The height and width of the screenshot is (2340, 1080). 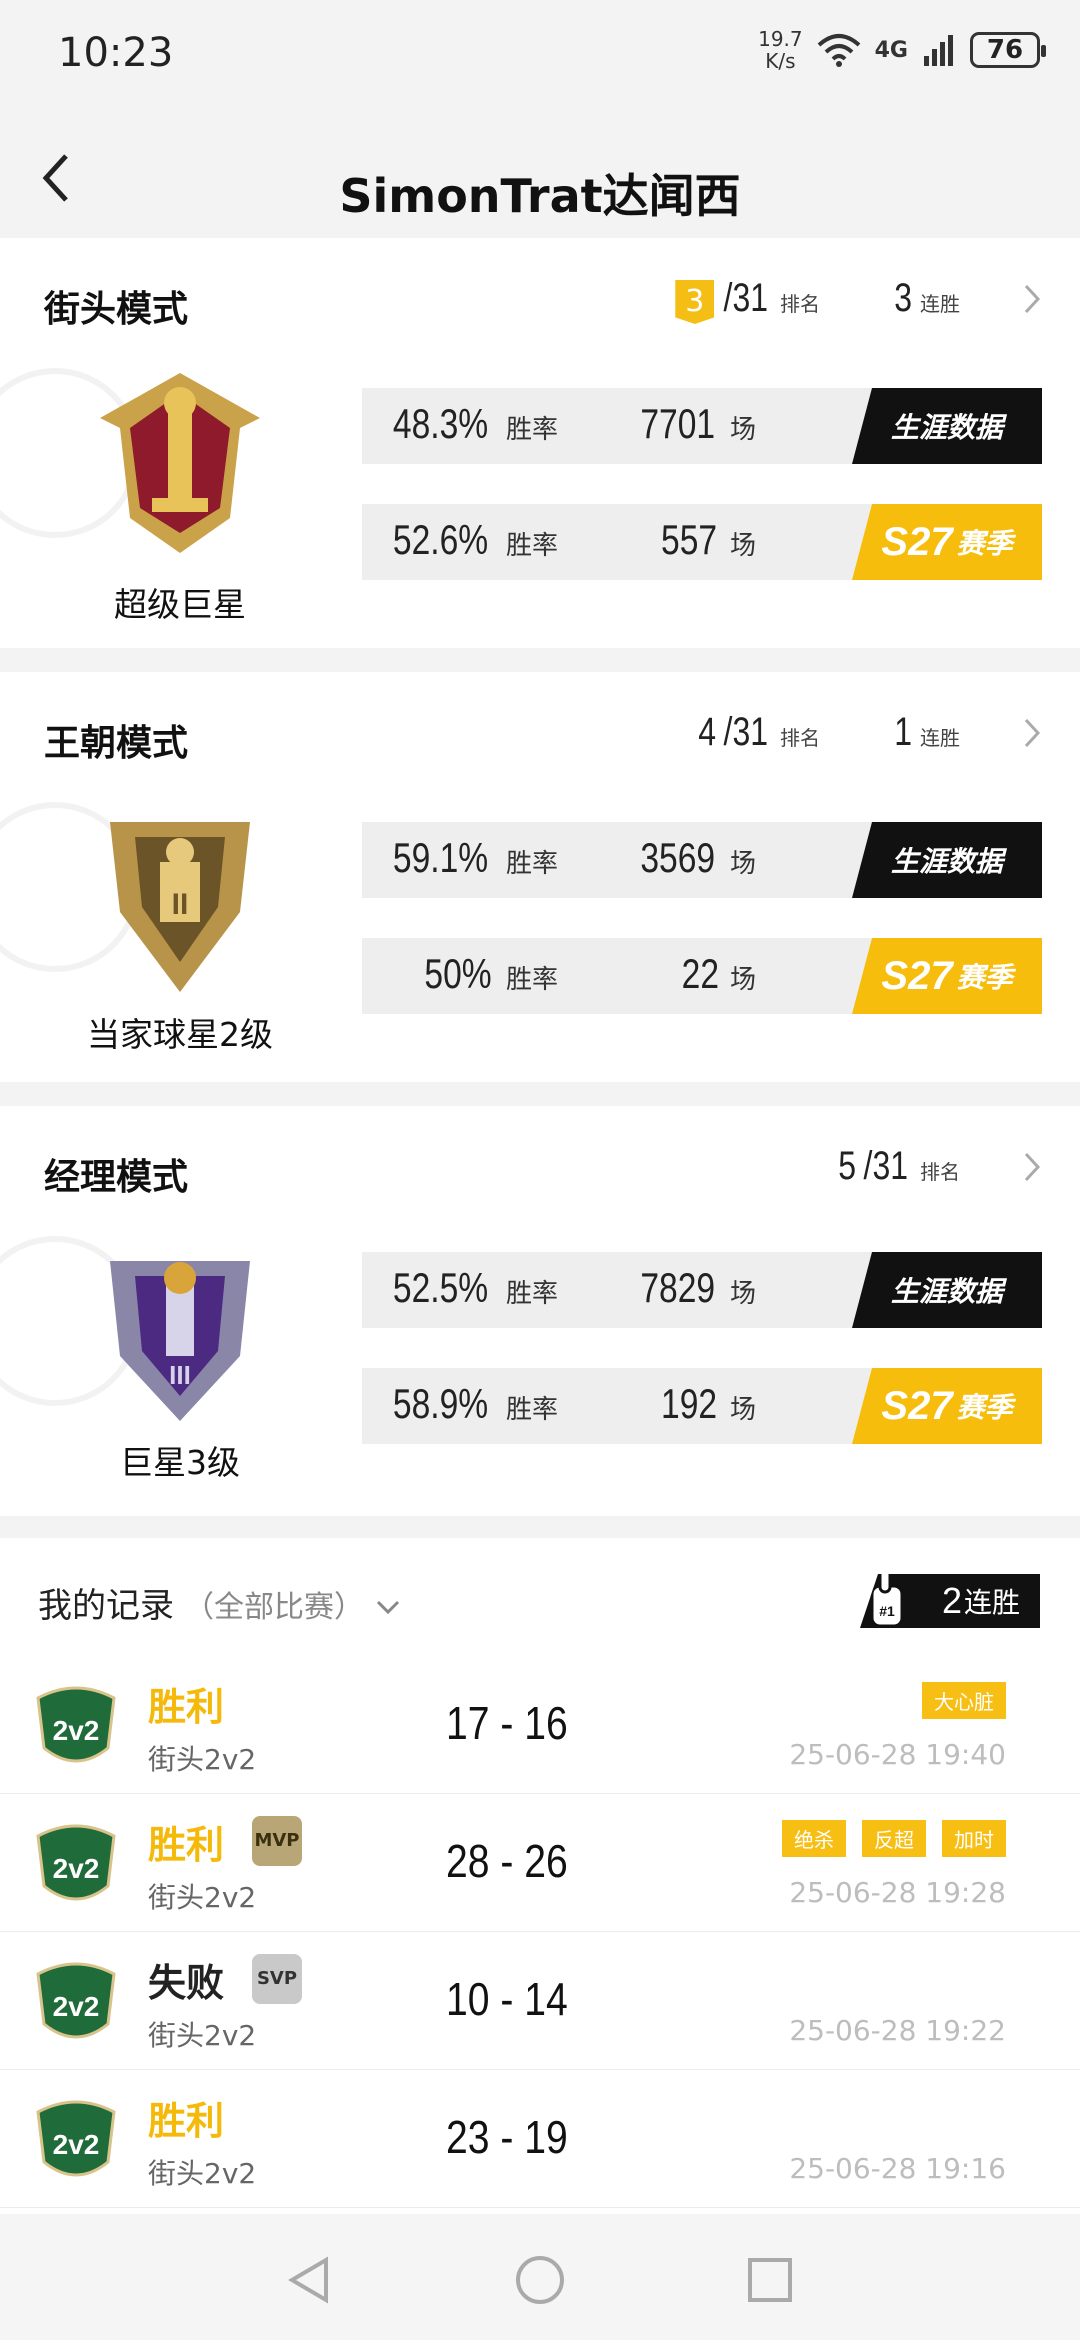 I want to click on speed-value: 19.7, so click(x=780, y=39).